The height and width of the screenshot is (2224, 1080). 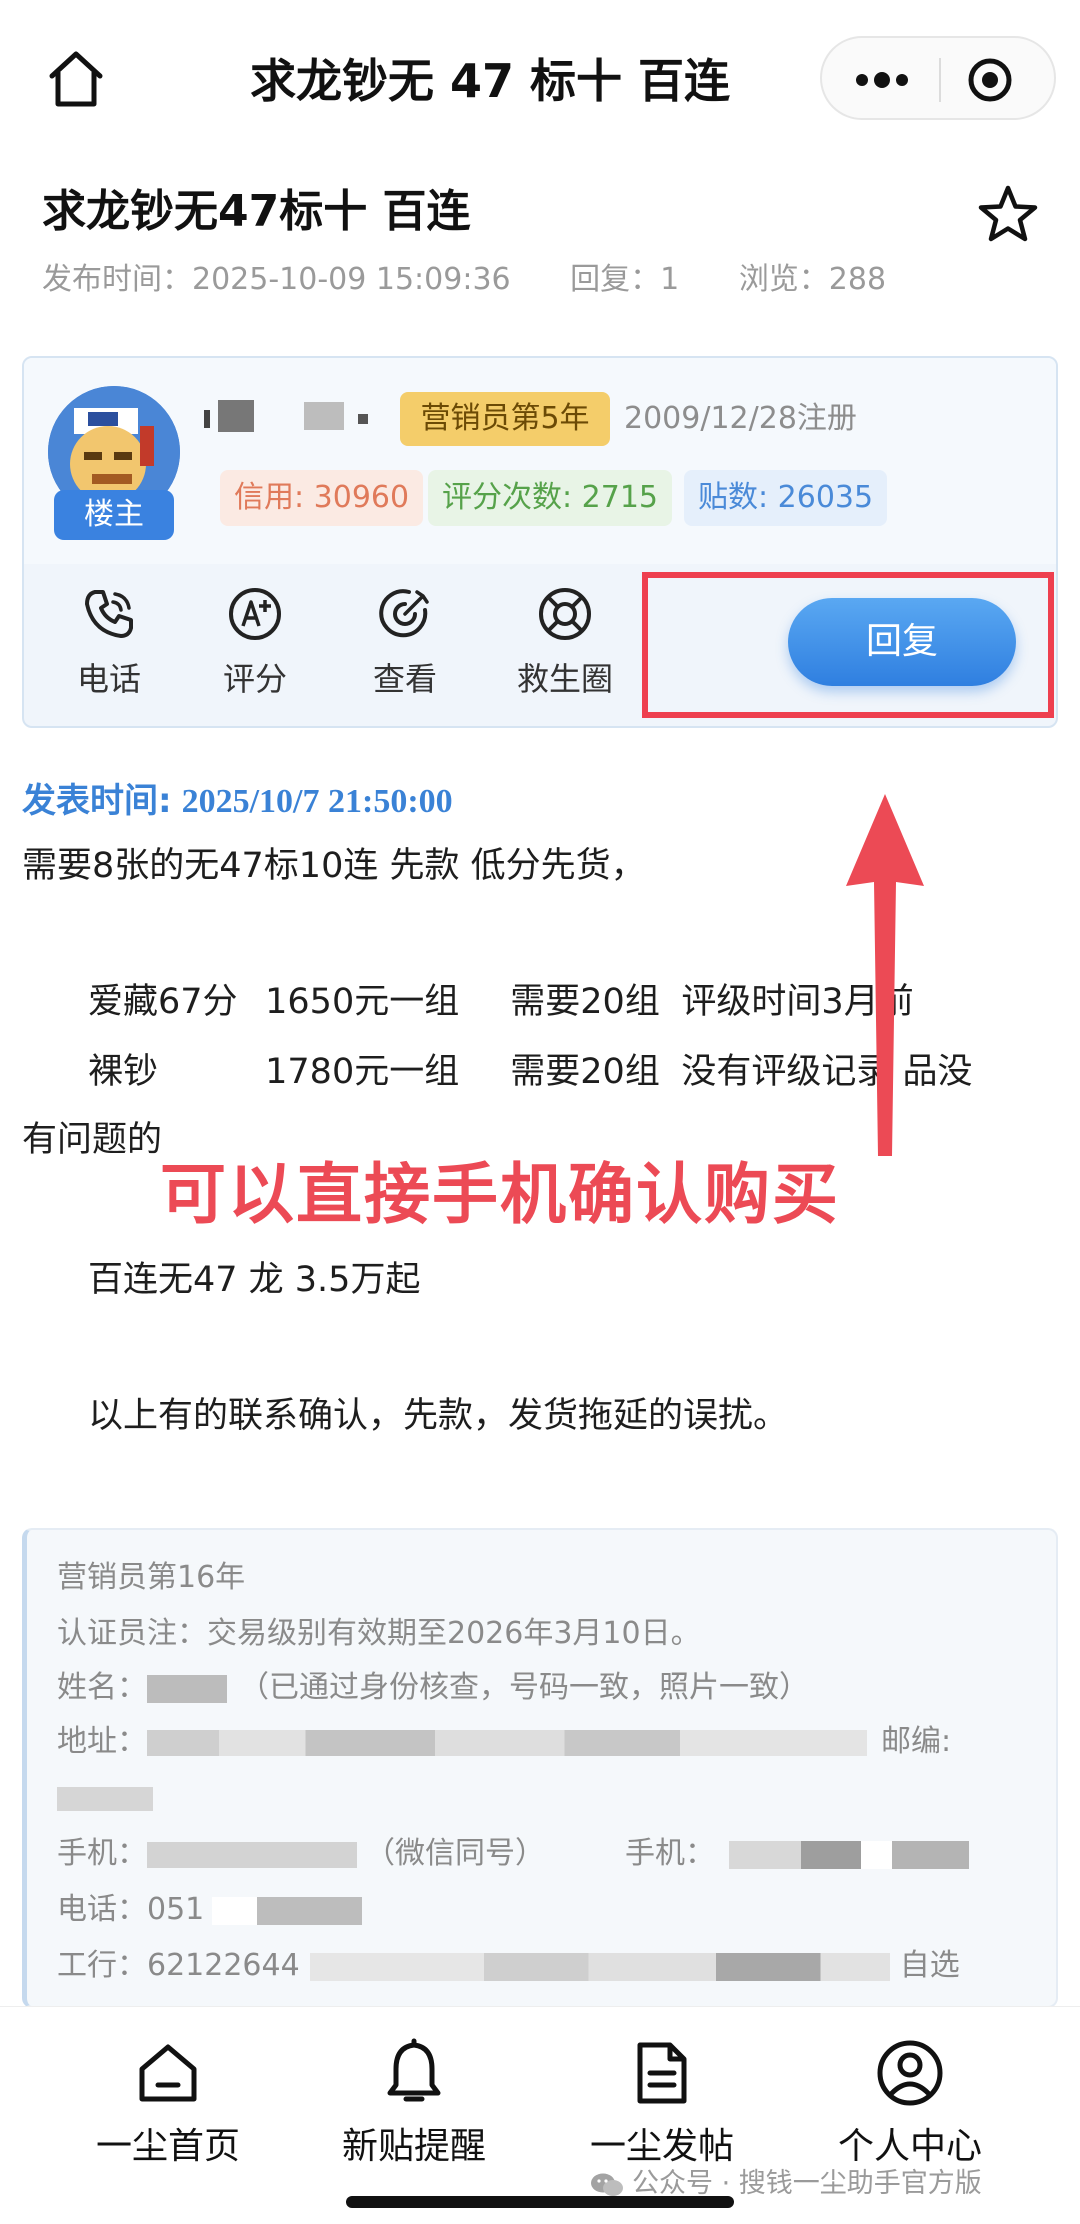 What do you see at coordinates (565, 649) in the screenshot?
I see `lifebuoy-action: 救生圈` at bounding box center [565, 649].